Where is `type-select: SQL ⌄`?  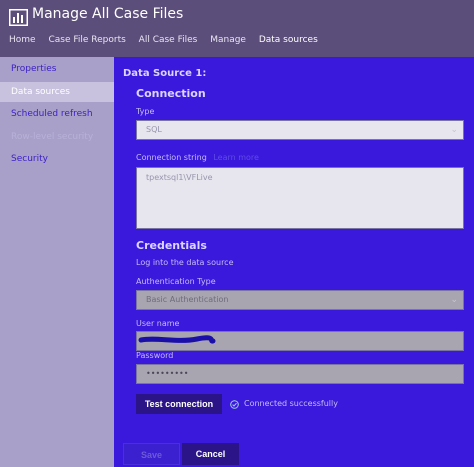
type-select: SQL ⌄ is located at coordinates (300, 130).